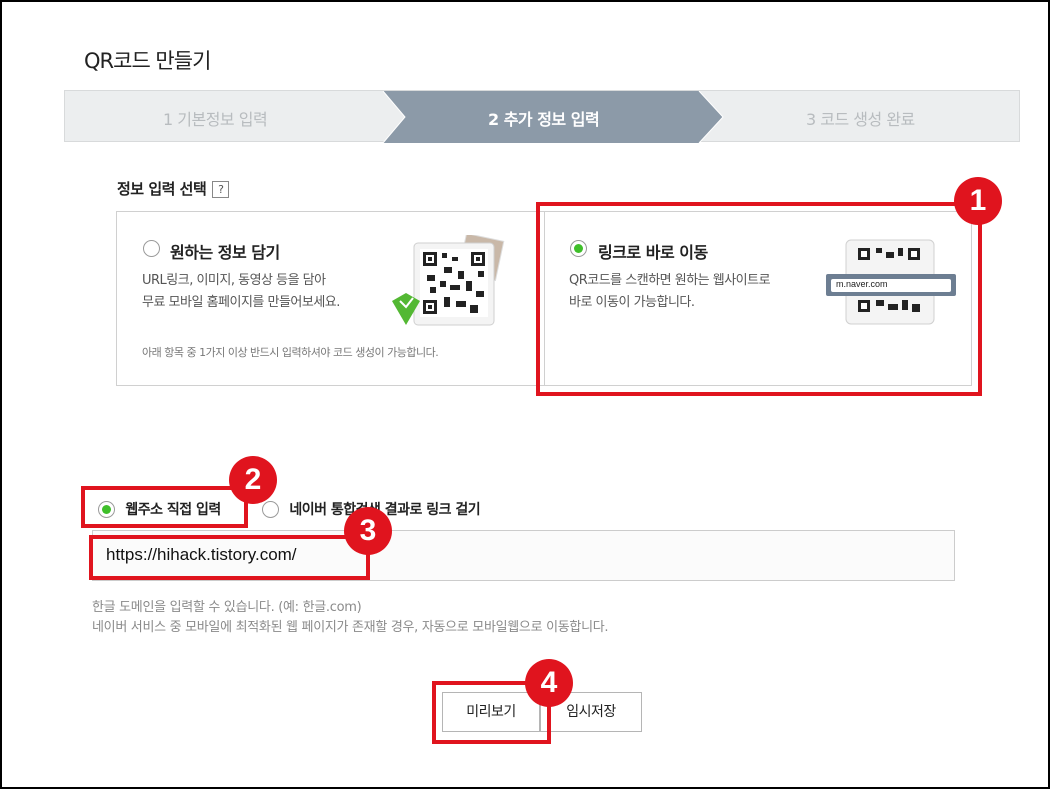  Describe the element at coordinates (227, 607) in the screenshot. I see `hint-line-1: 한글 도메인을 입력할 수 있습니다. (예: 한글.com)` at that location.